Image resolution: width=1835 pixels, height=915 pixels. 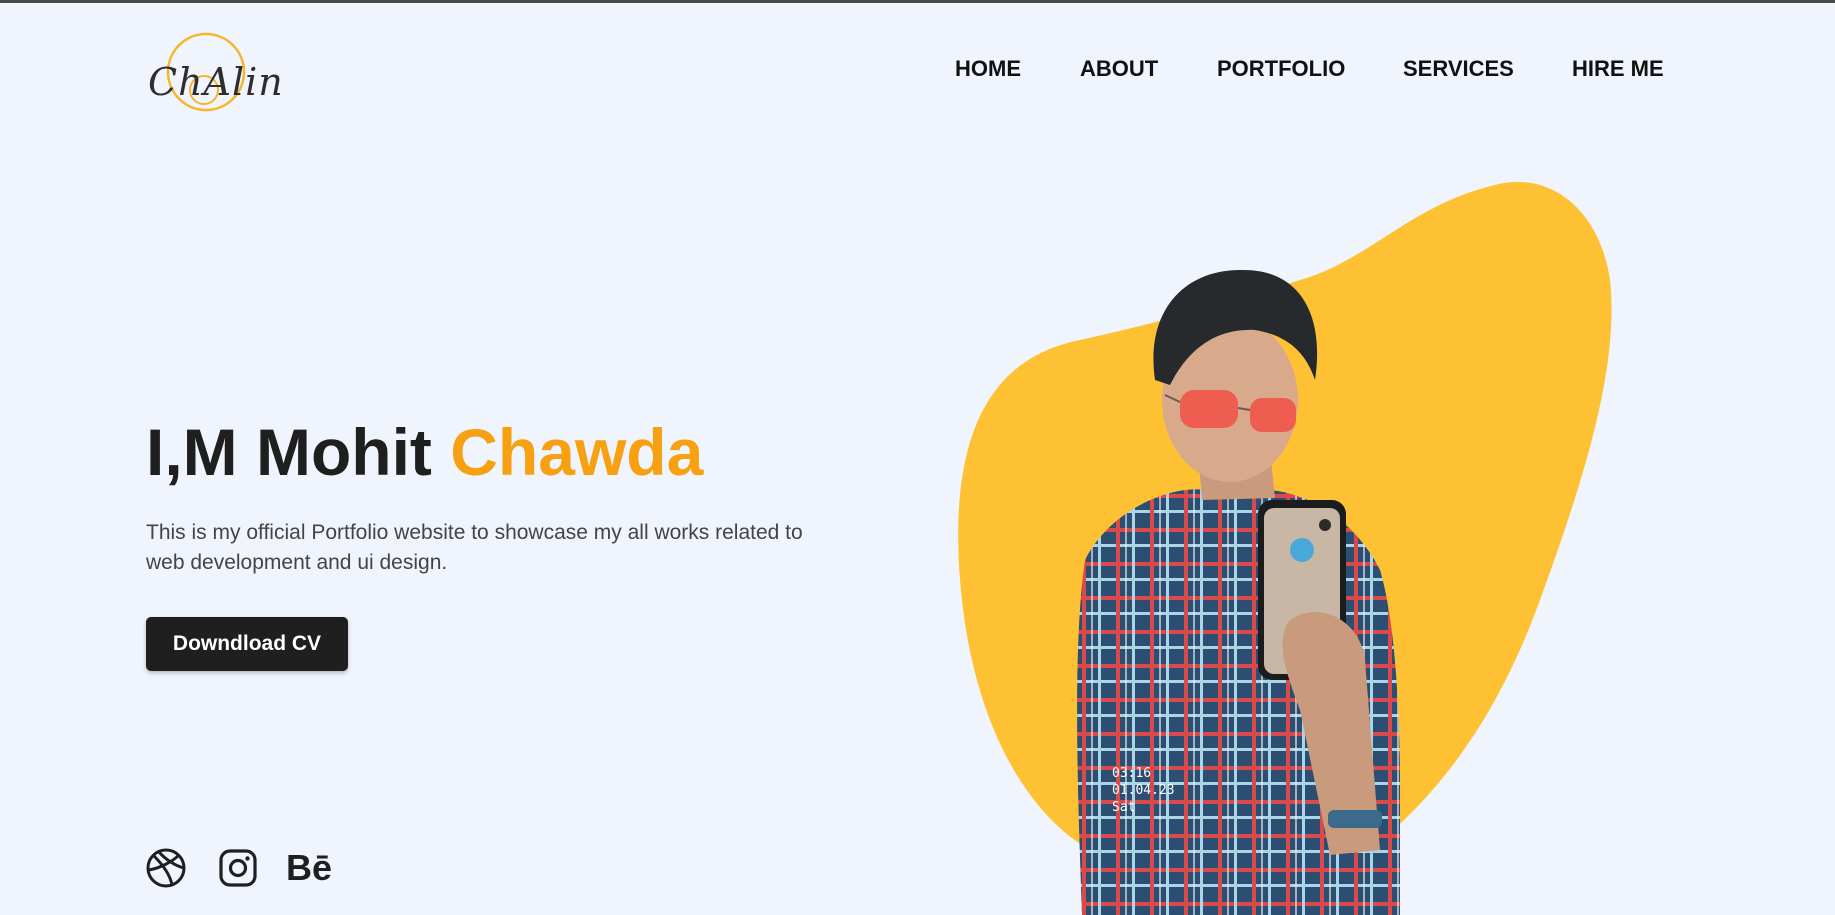 I want to click on photo-date: 01.04.23, so click(x=1143, y=790).